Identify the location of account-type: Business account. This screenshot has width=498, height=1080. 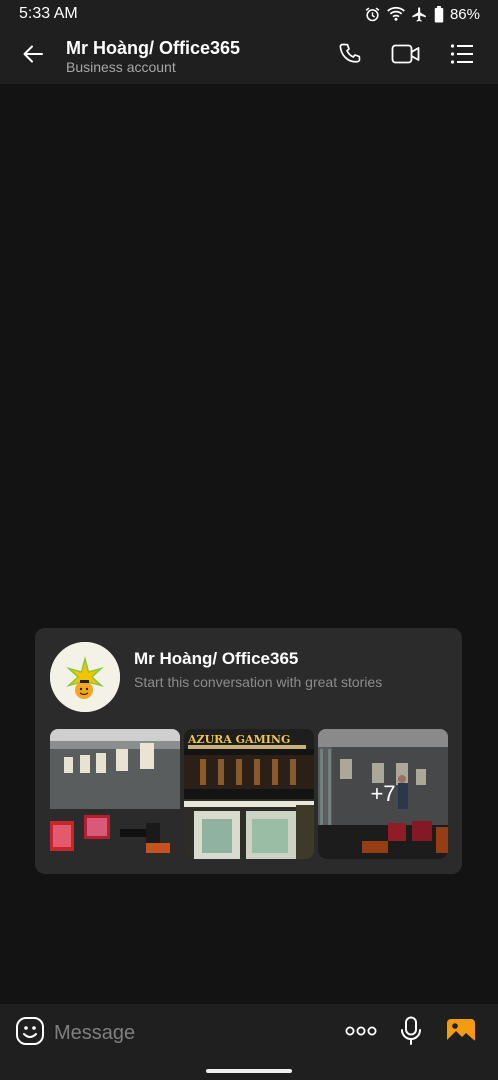
(121, 66).